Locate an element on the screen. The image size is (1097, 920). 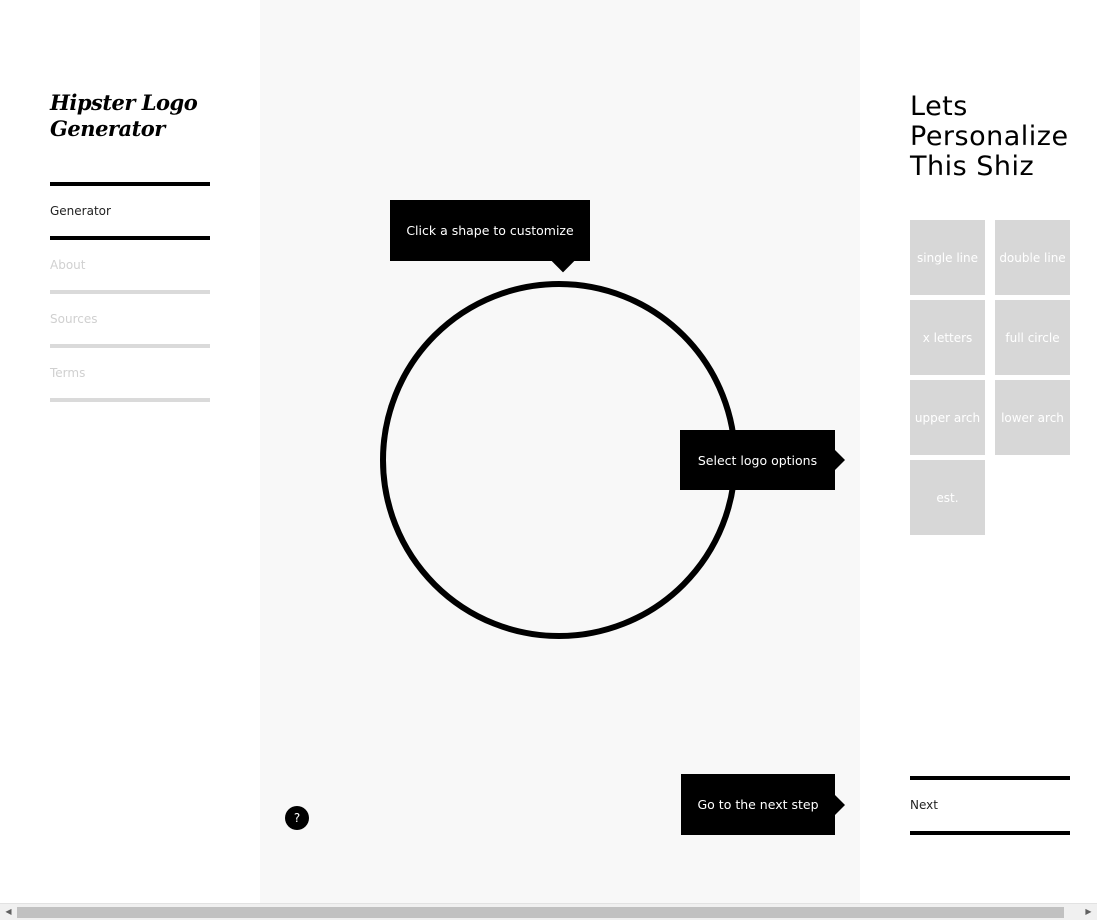
nav-divider is located at coordinates (130, 400).